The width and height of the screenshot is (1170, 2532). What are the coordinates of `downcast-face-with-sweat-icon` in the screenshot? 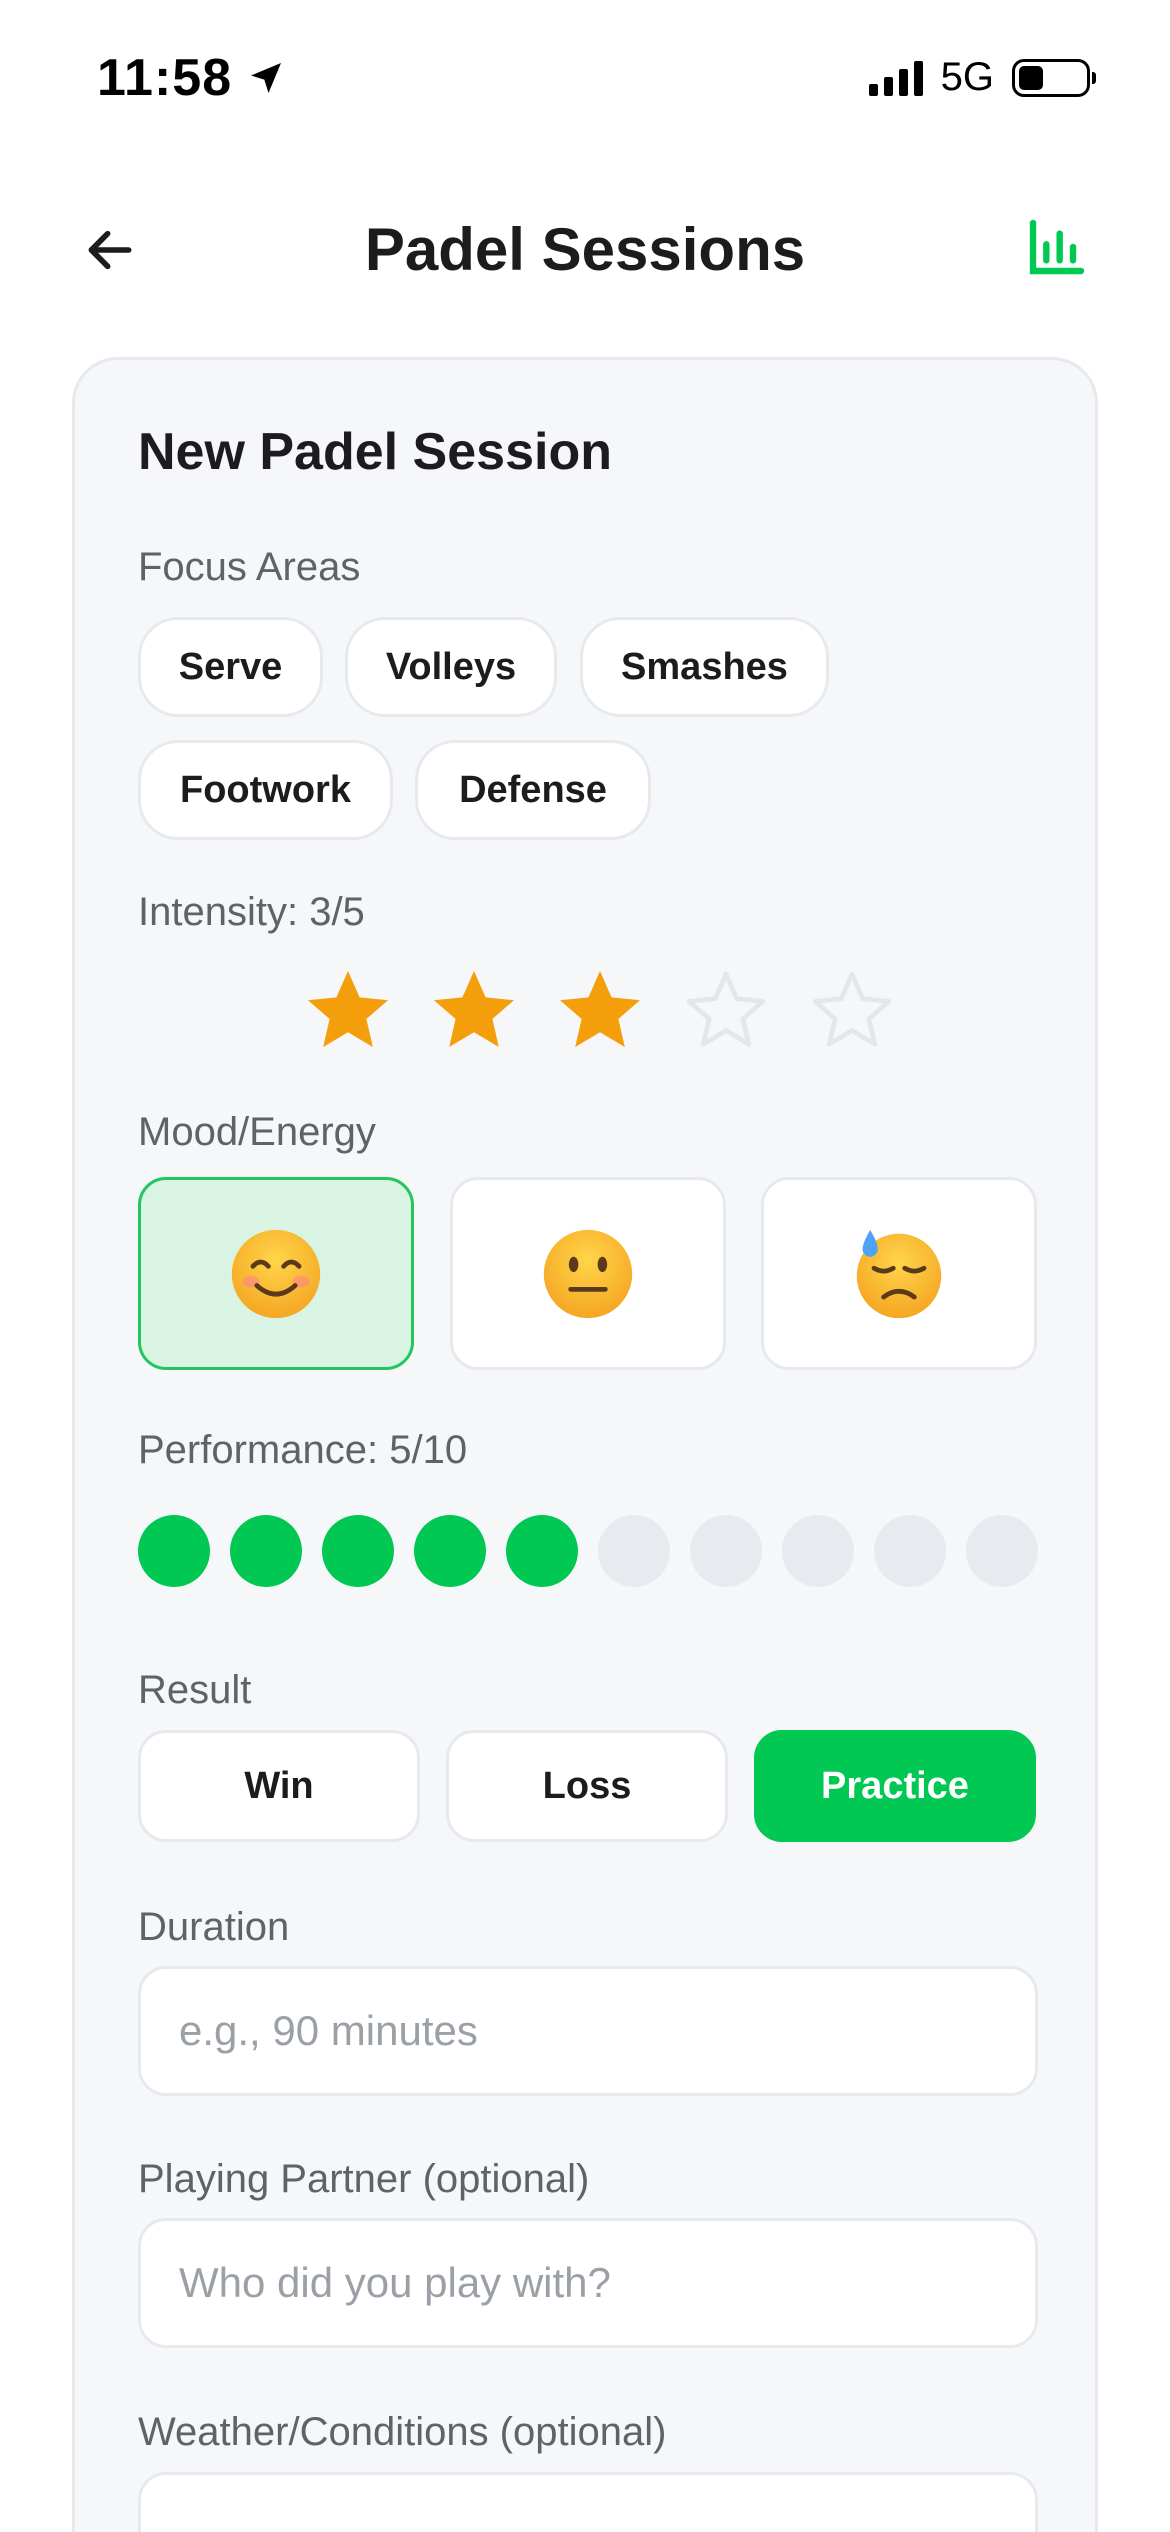 It's located at (899, 1273).